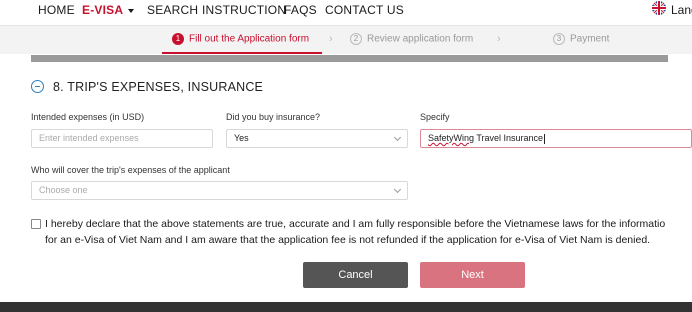 The width and height of the screenshot is (692, 312). I want to click on step-payment: 3 Payment, so click(581, 39).